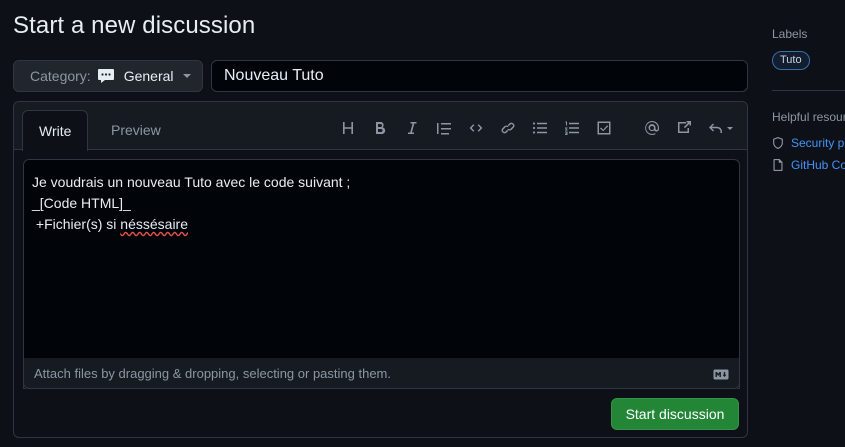 The height and width of the screenshot is (447, 845). I want to click on code-icon, so click(476, 128).